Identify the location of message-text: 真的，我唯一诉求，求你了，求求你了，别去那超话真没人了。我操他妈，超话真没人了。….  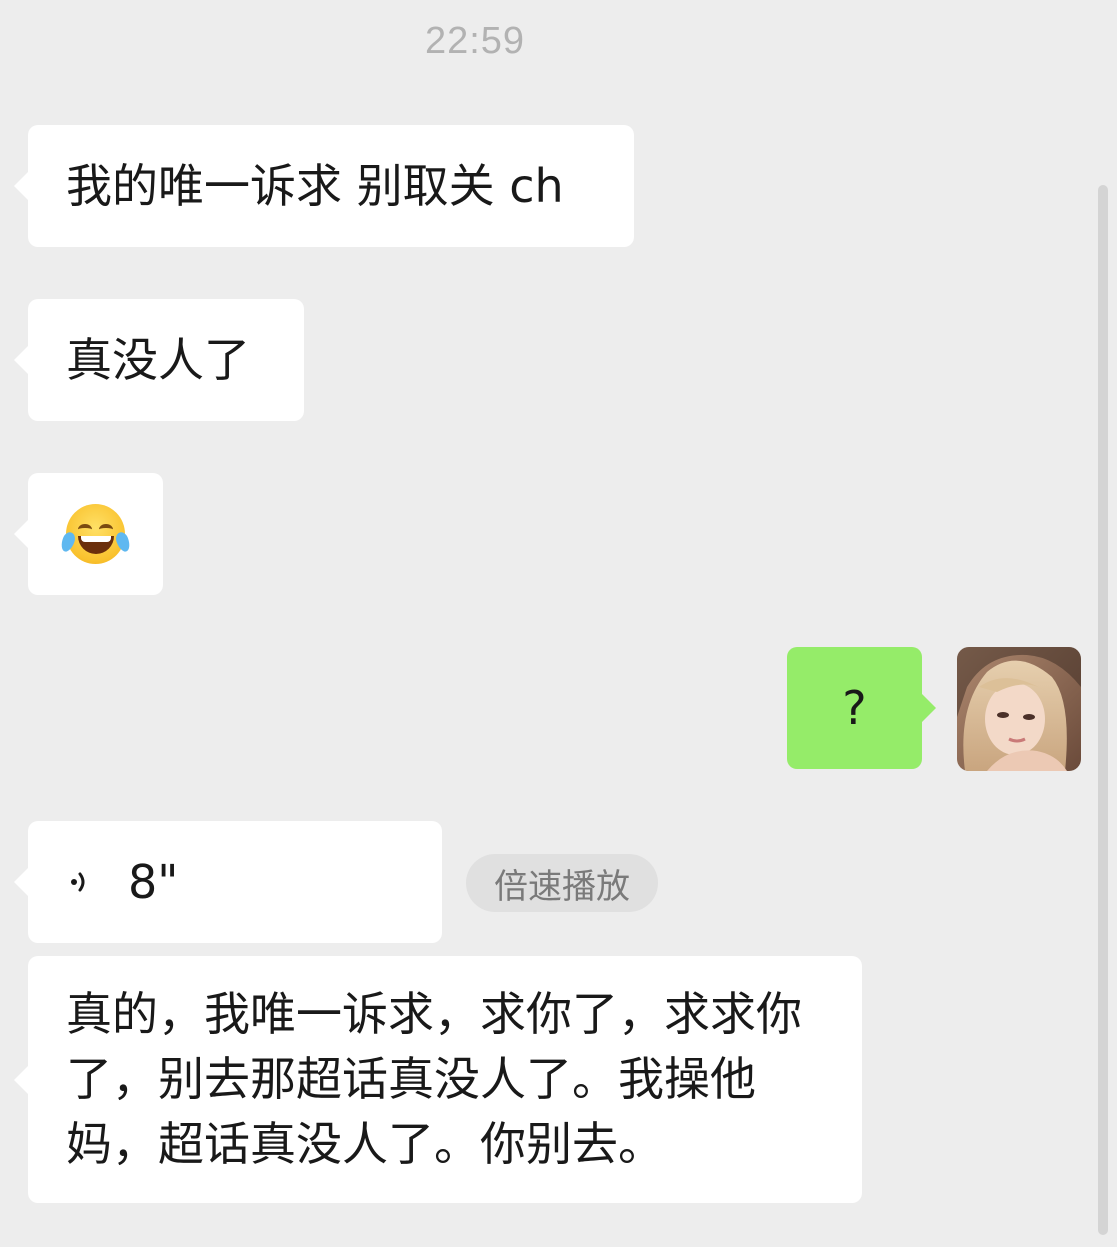
(434, 1079).